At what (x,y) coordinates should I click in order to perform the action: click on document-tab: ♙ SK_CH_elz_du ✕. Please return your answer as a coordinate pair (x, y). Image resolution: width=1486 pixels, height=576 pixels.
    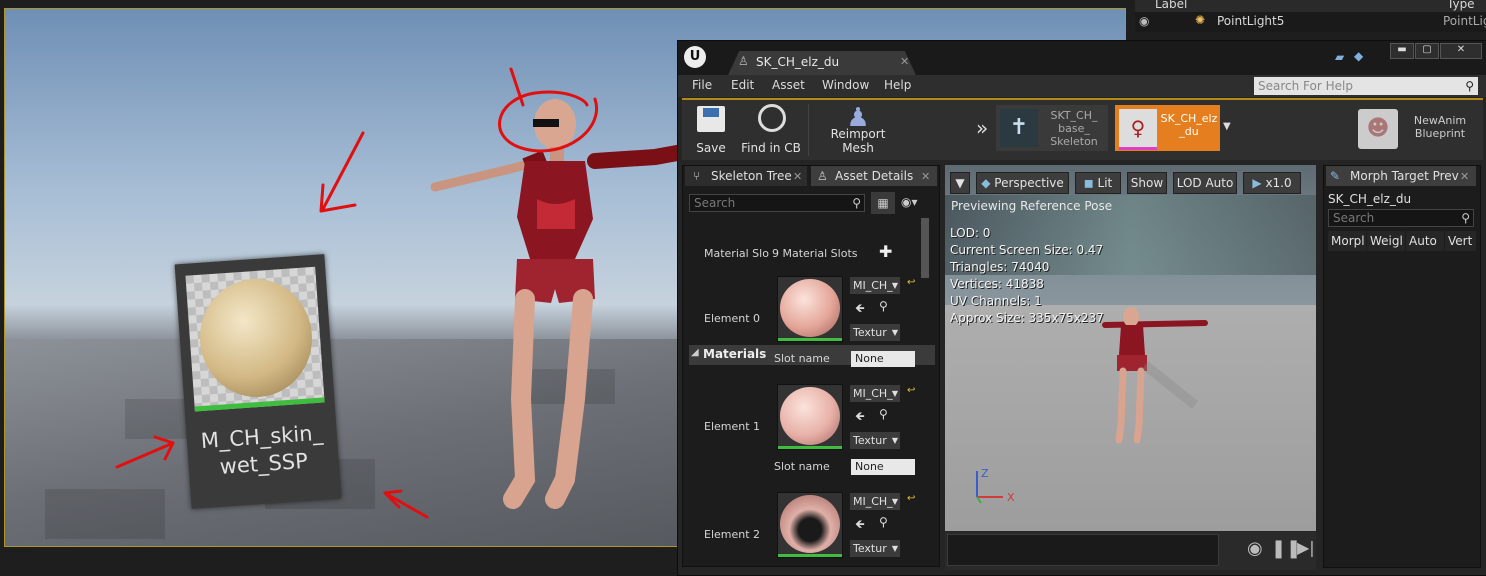
    Looking at the image, I should click on (822, 63).